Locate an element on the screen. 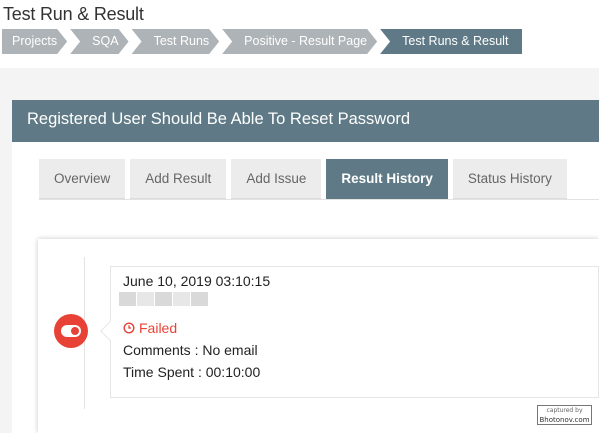 The image size is (599, 433). tab-add-issue: Add Issue is located at coordinates (276, 179).